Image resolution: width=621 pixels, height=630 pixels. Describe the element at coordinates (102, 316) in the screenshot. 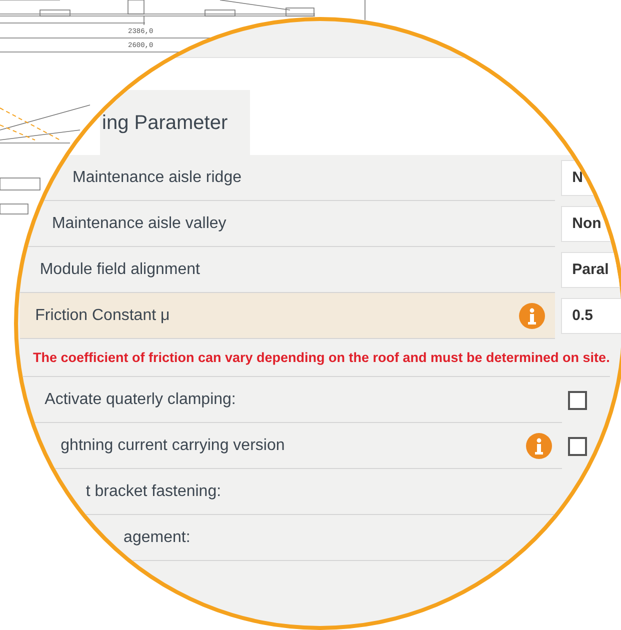

I see `field-label: Friction Constant μ` at that location.